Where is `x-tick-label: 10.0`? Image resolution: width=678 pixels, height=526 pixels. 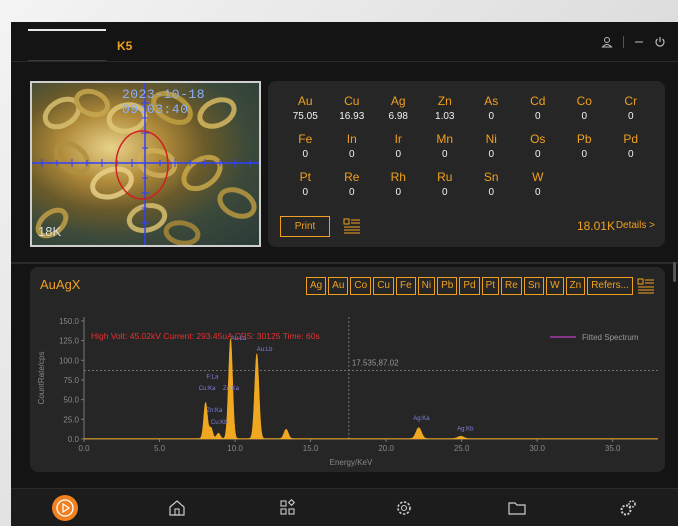 x-tick-label: 10.0 is located at coordinates (235, 448).